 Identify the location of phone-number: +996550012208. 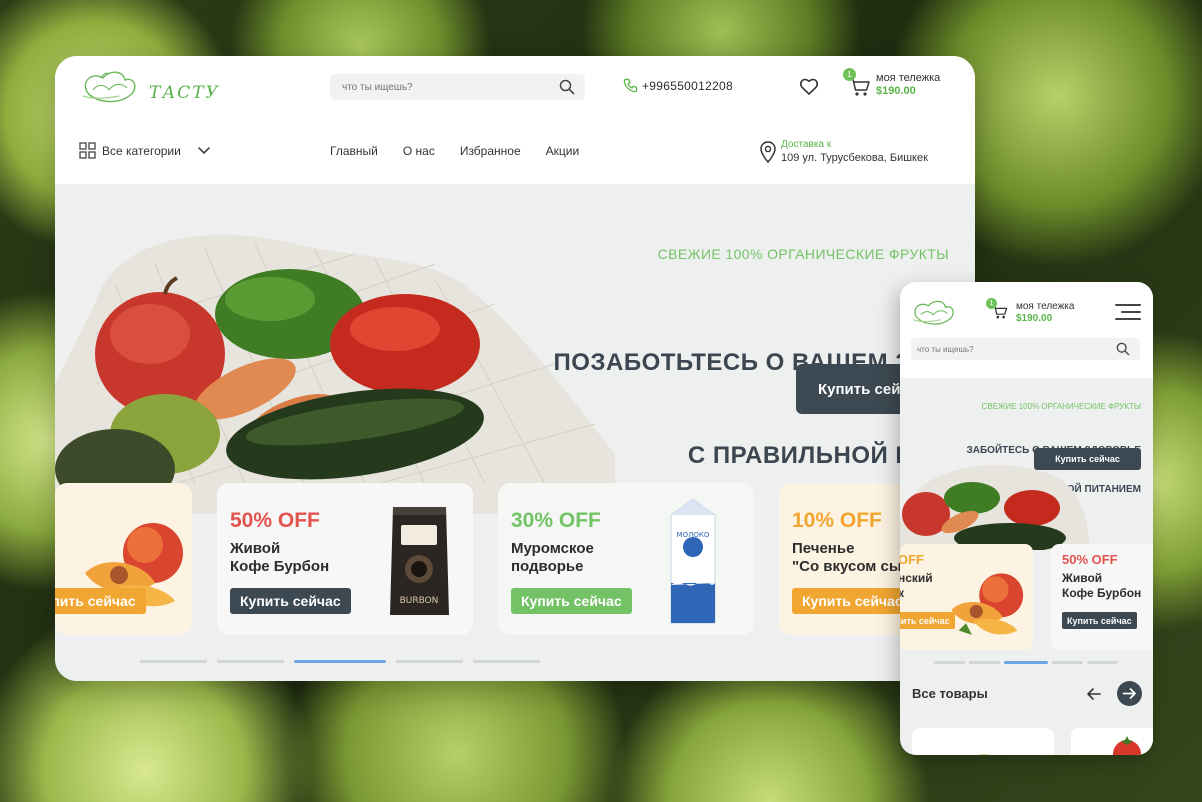
(687, 85).